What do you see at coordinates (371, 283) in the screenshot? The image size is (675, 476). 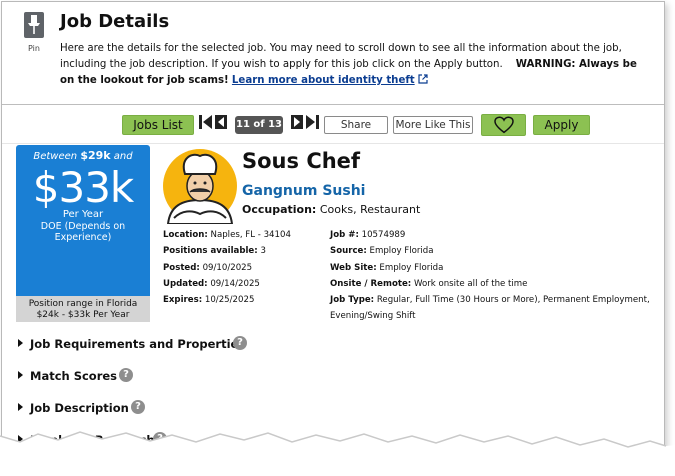 I see `fact-label: Onsite / Remote:` at bounding box center [371, 283].